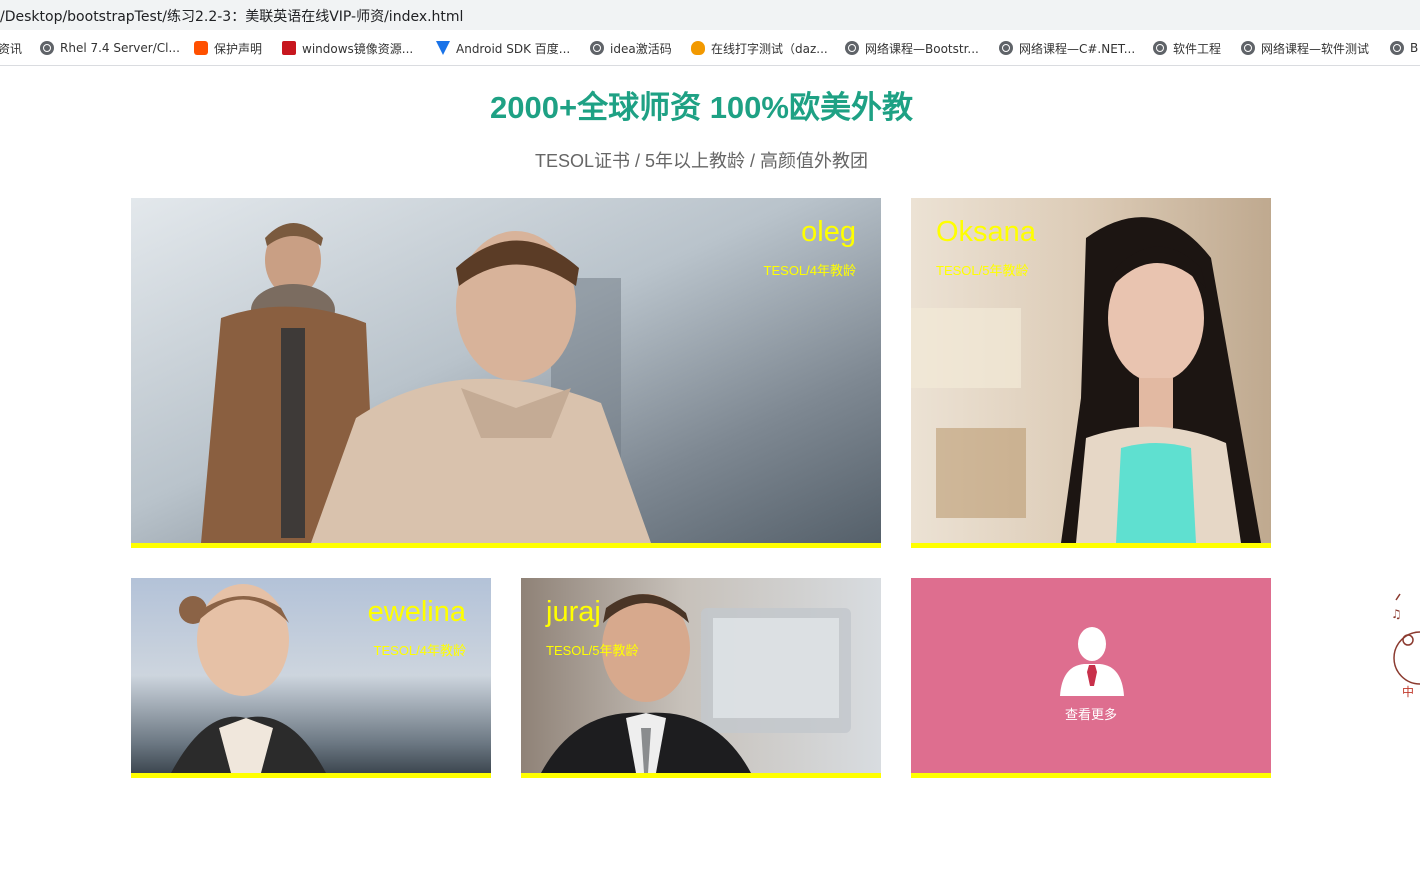 The width and height of the screenshot is (1420, 890). I want to click on bookmark-label: 软件工程, so click(1197, 48).